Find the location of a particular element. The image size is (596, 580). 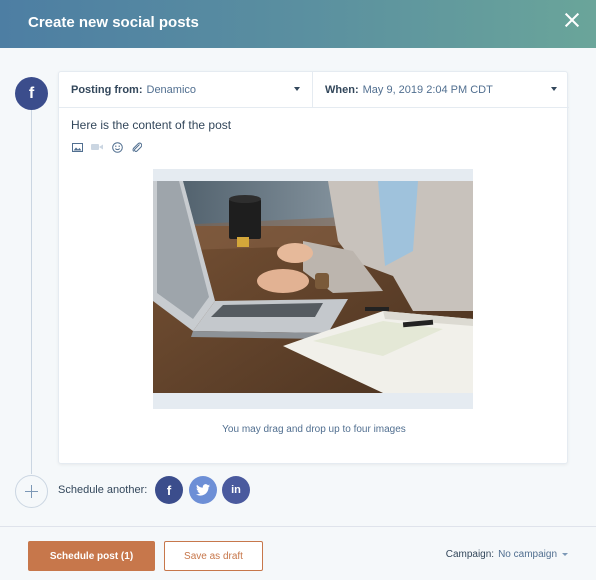

posting-from-value: Denamico is located at coordinates (171, 90).